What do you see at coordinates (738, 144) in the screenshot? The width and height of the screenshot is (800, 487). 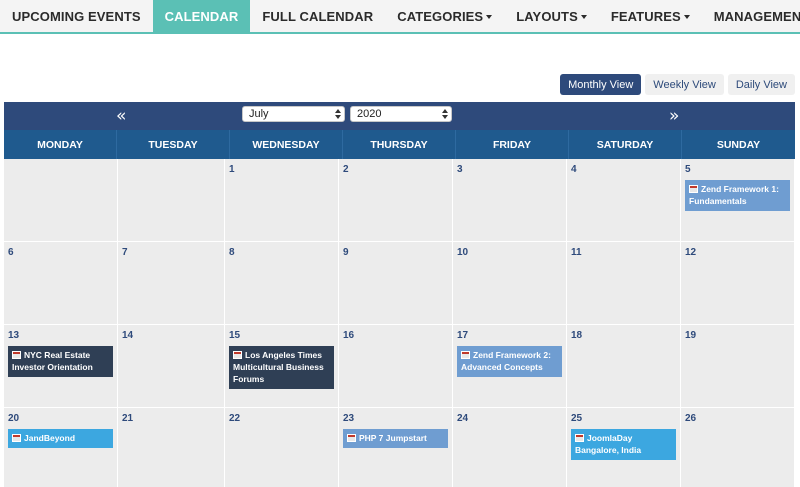 I see `weekday-label: SUNDAY` at bounding box center [738, 144].